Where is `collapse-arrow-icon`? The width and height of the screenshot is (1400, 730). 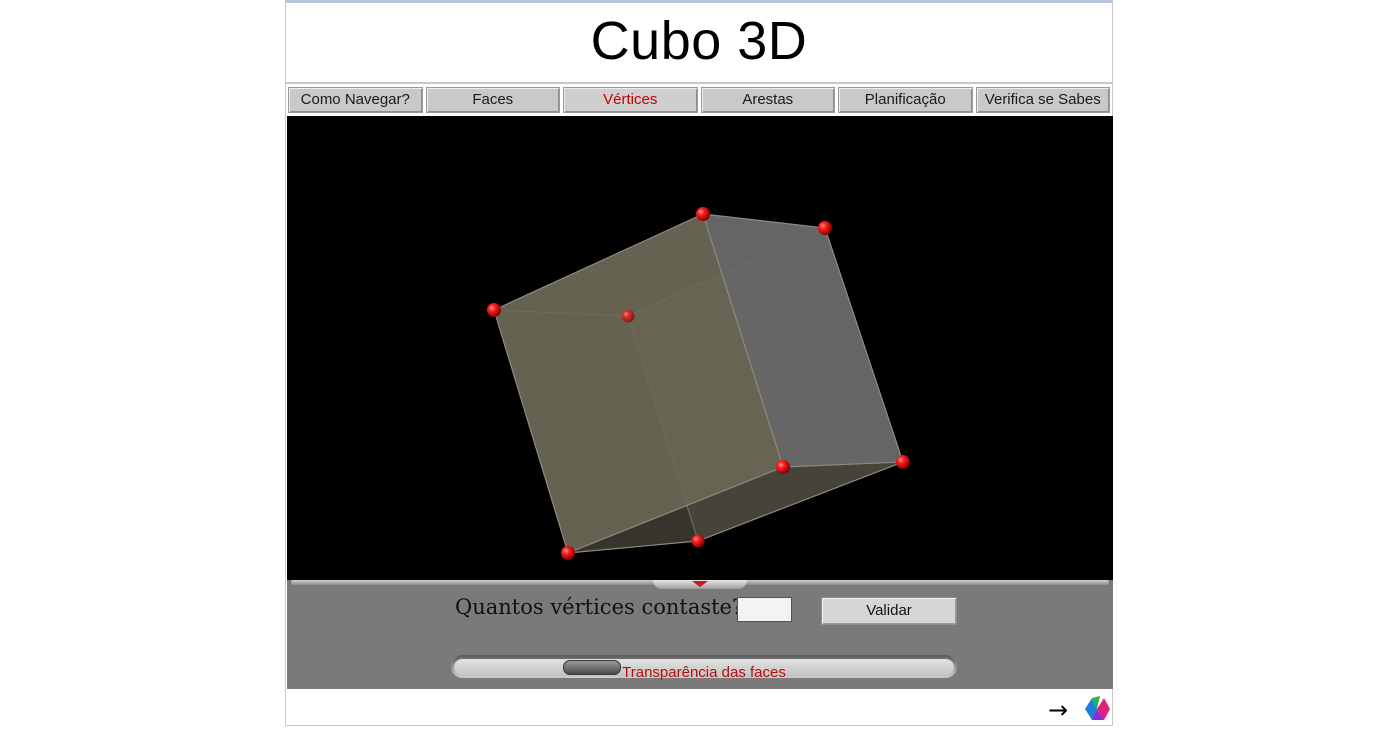 collapse-arrow-icon is located at coordinates (700, 584).